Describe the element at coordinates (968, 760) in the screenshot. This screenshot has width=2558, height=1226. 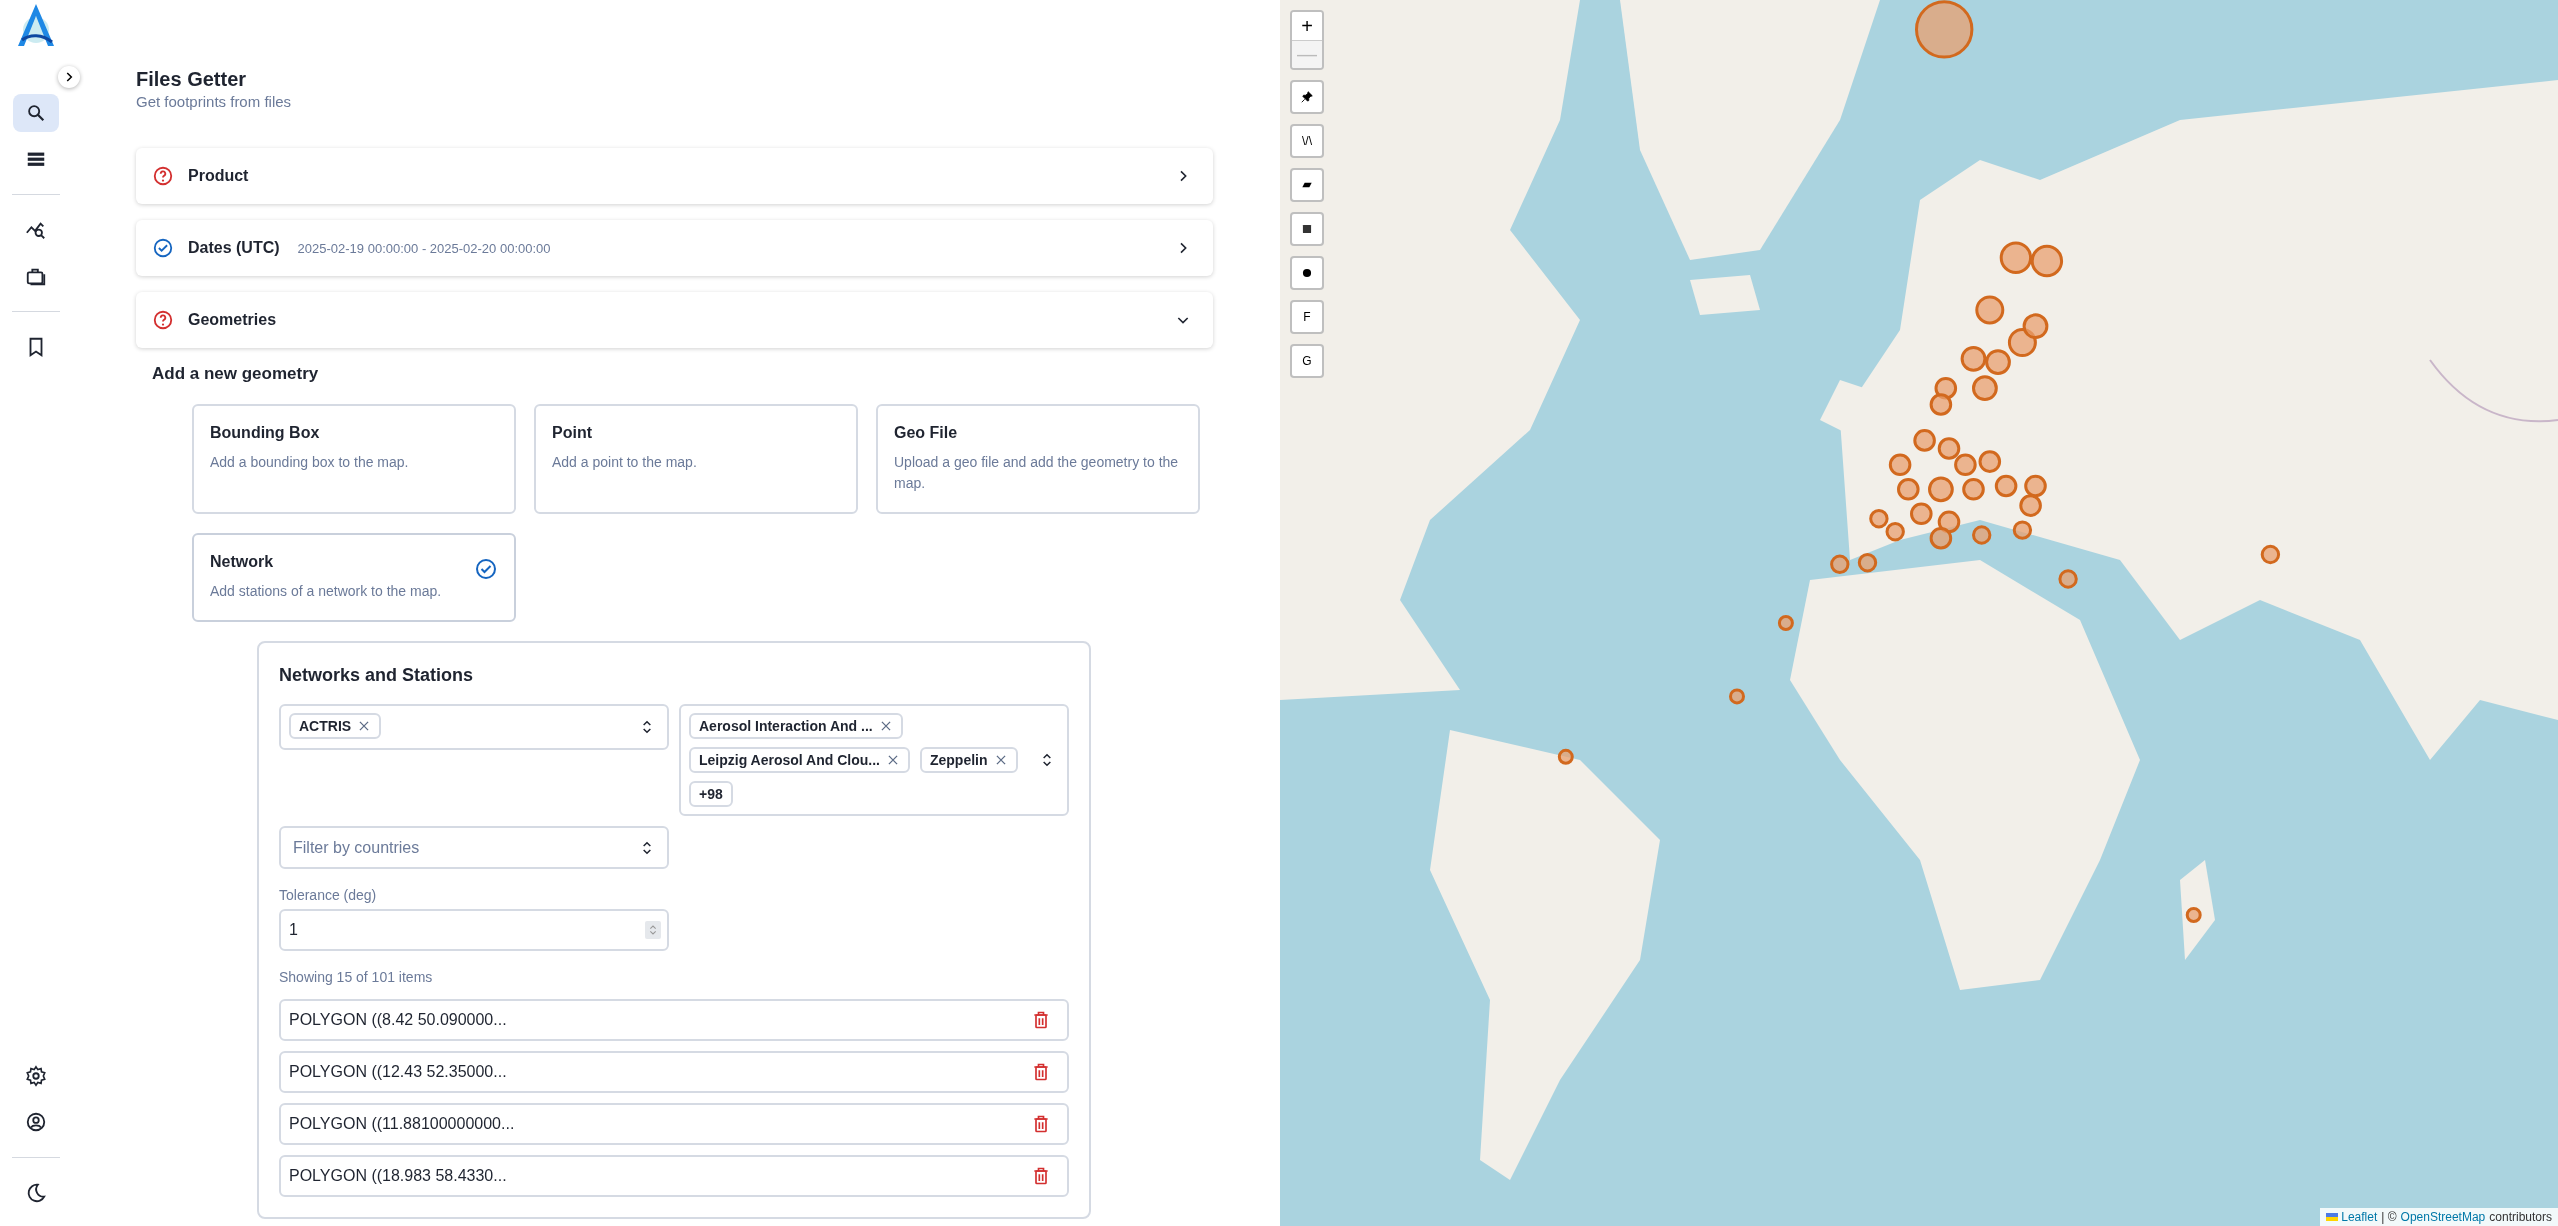
I see `chip: Zeppelin` at that location.